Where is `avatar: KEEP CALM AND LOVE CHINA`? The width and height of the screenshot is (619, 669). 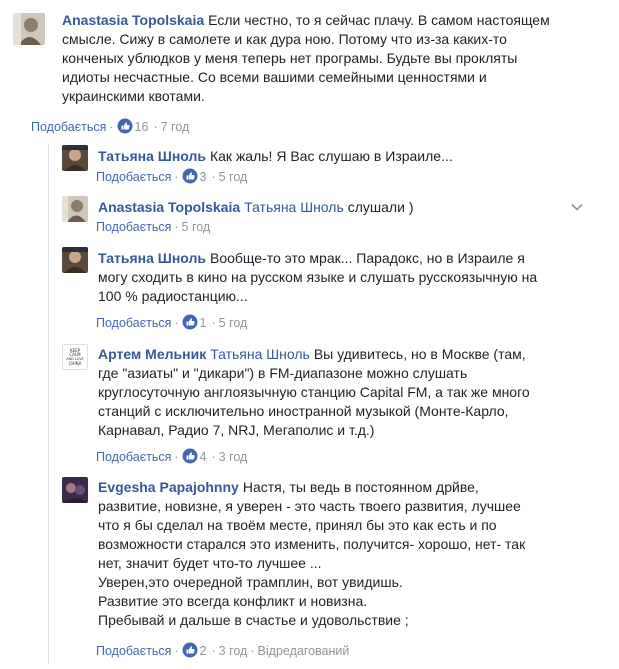
avatar: KEEP CALM AND LOVE CHINA is located at coordinates (75, 357).